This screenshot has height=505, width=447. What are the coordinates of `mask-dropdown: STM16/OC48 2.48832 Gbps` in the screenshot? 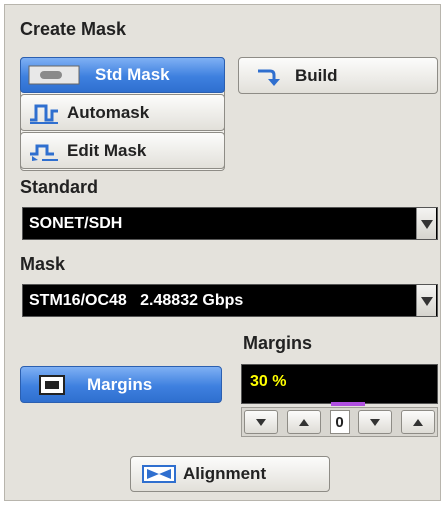 It's located at (230, 300).